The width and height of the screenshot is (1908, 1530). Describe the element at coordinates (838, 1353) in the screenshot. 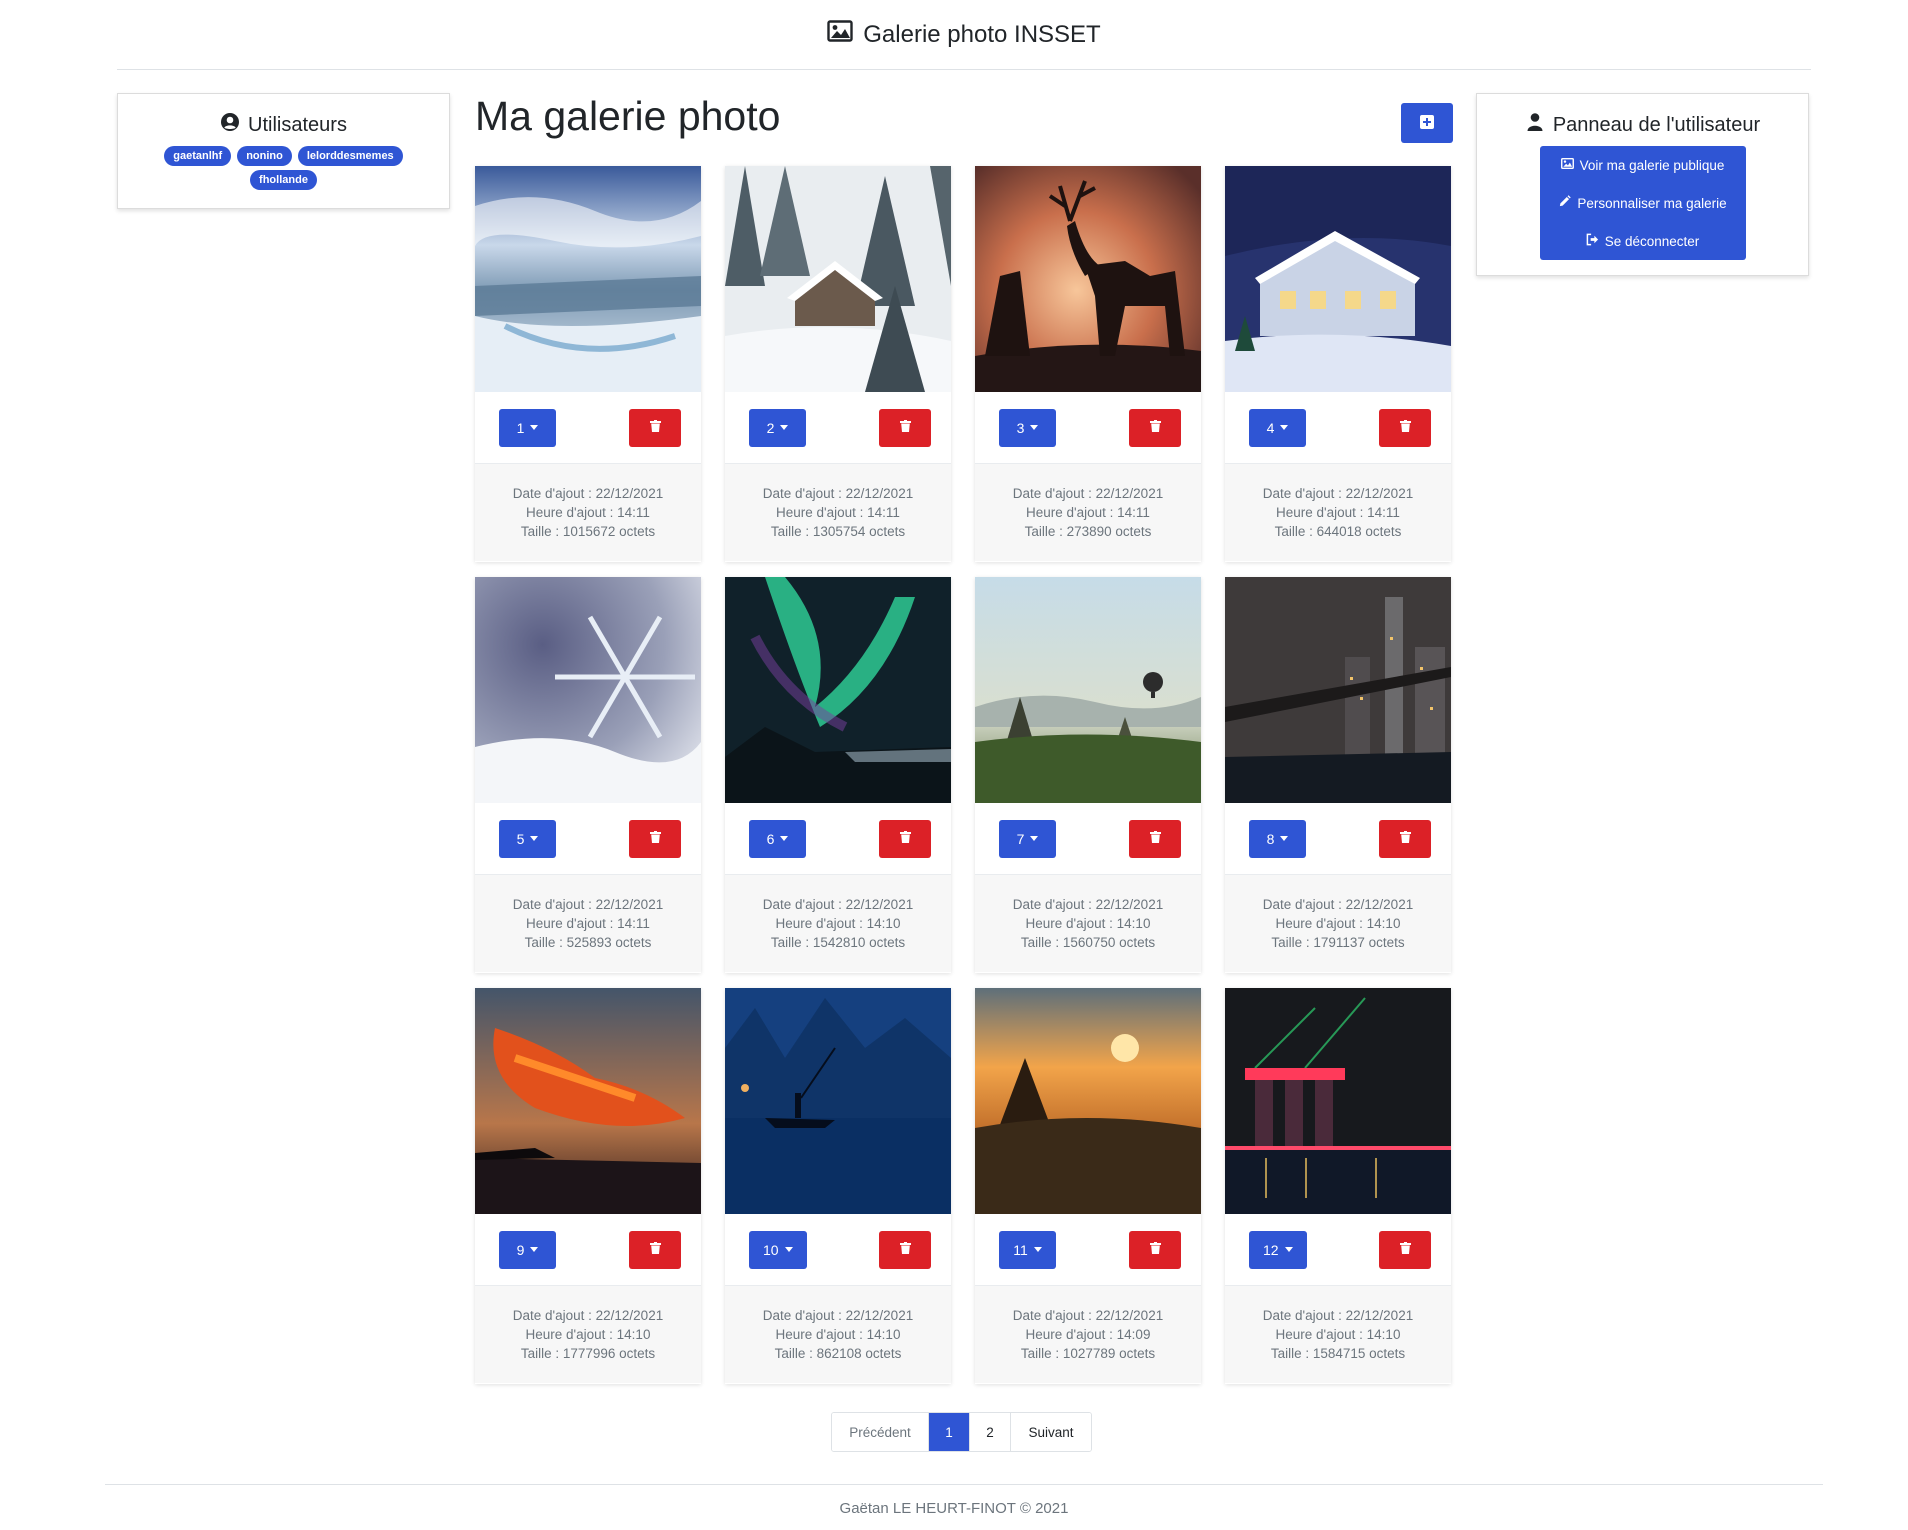

I see `photo-size: Taille : 862108 octets` at that location.